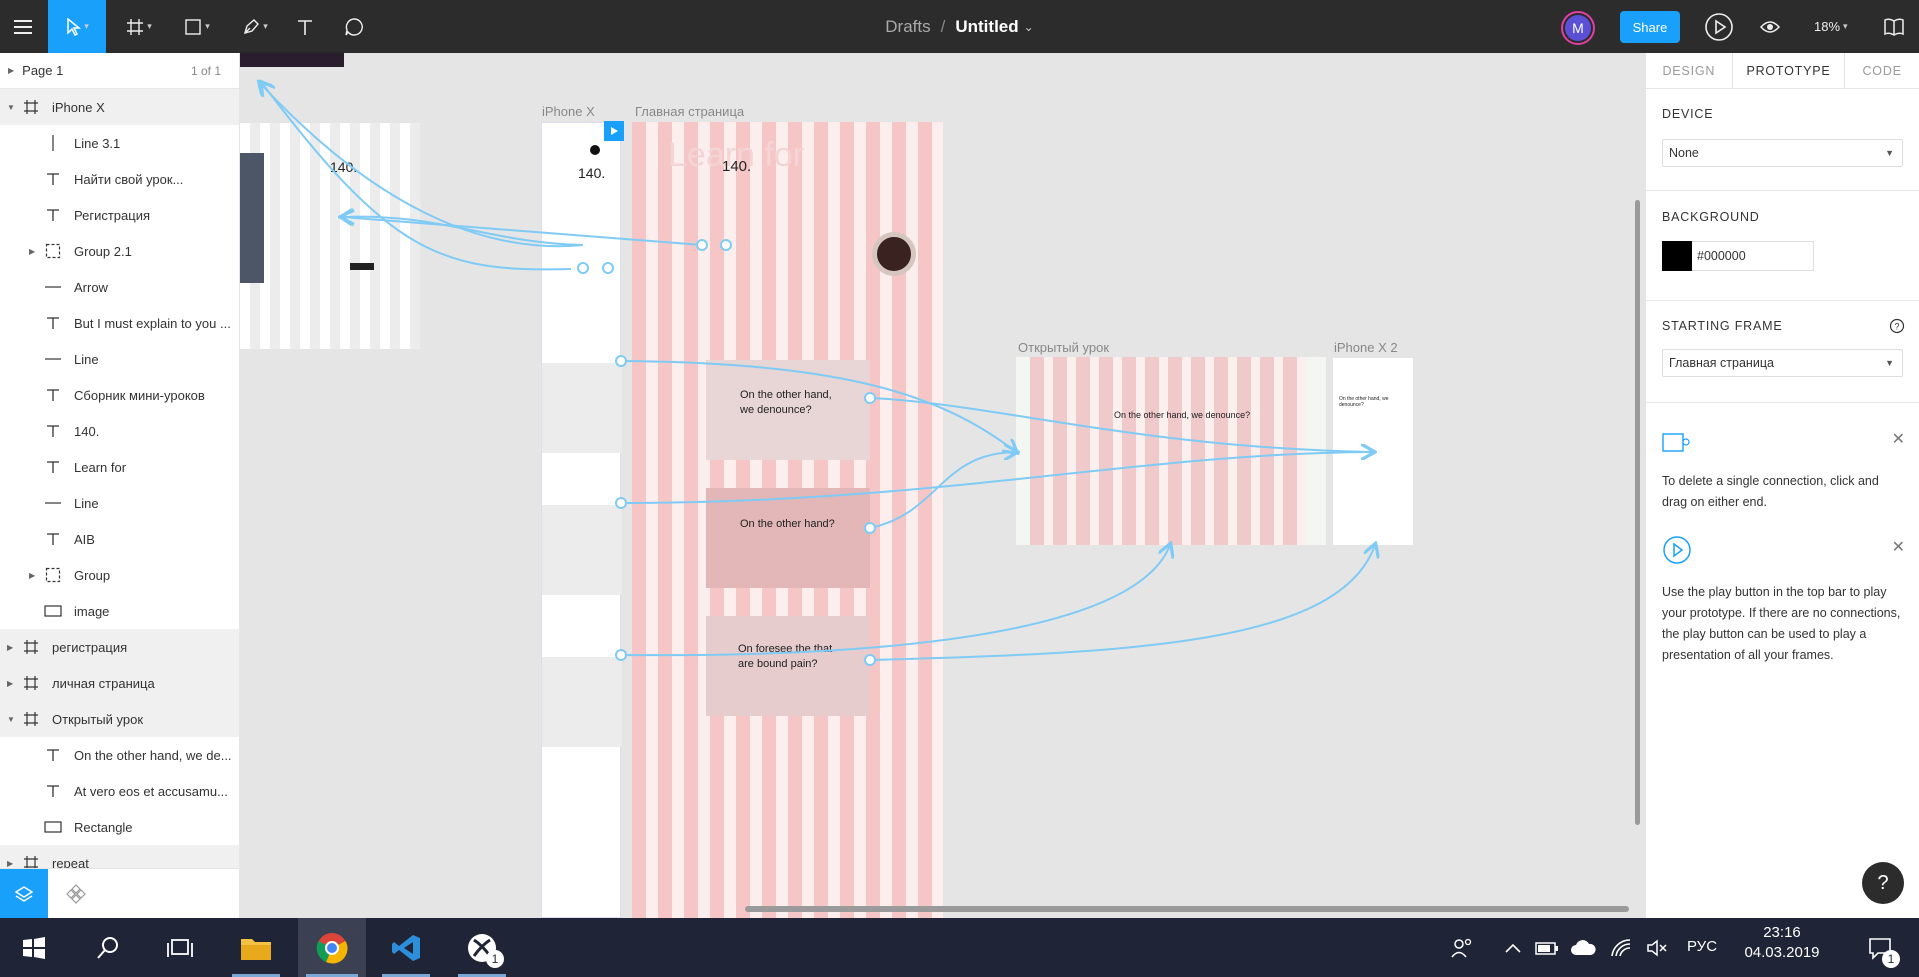  I want to click on layers-tab, so click(24, 893).